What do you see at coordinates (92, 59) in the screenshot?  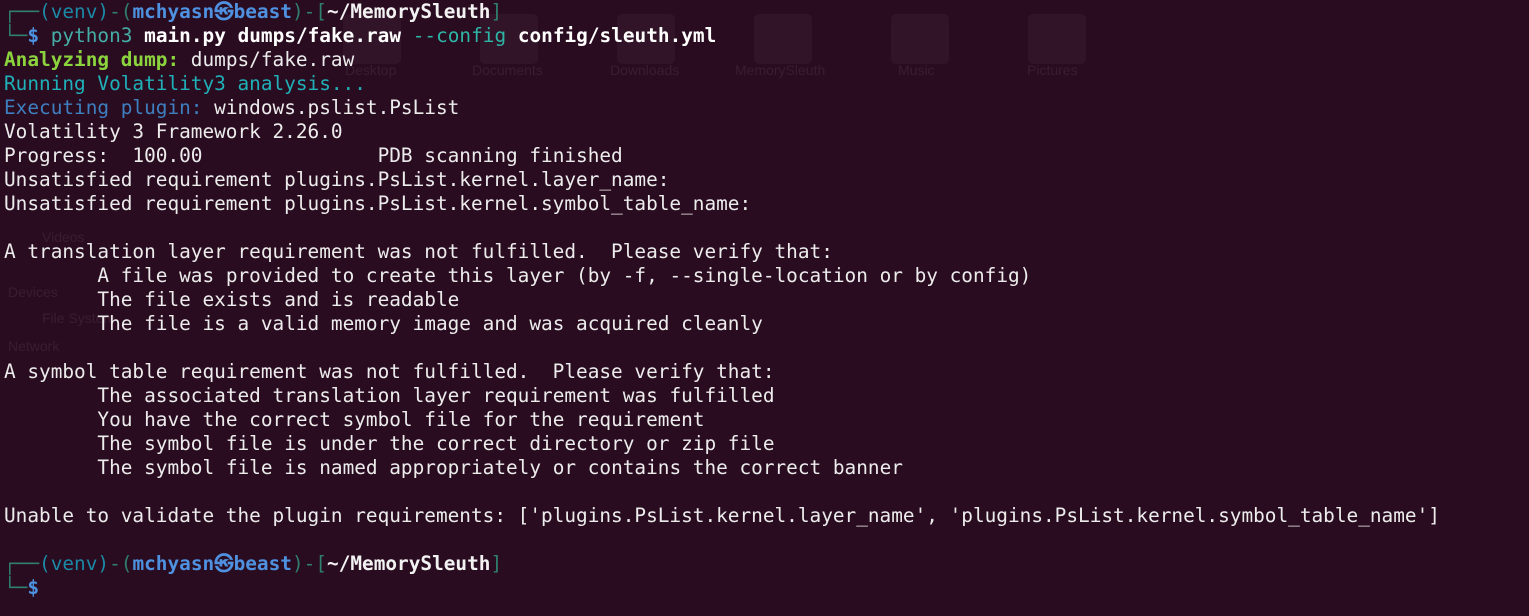 I see `analyzing-label: Analyzing dump:` at bounding box center [92, 59].